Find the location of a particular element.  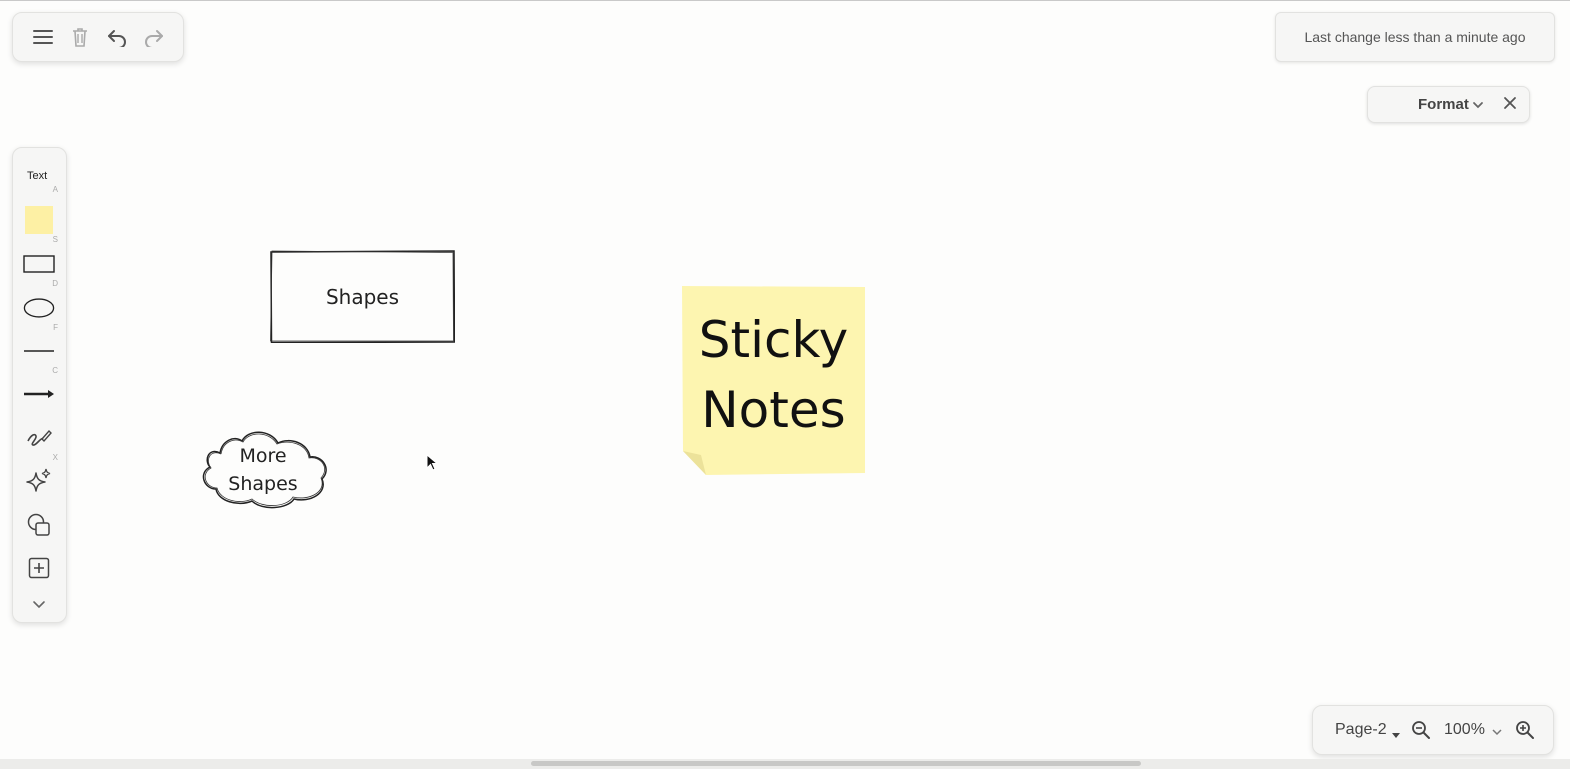

text-tool: Text A is located at coordinates (39, 171).